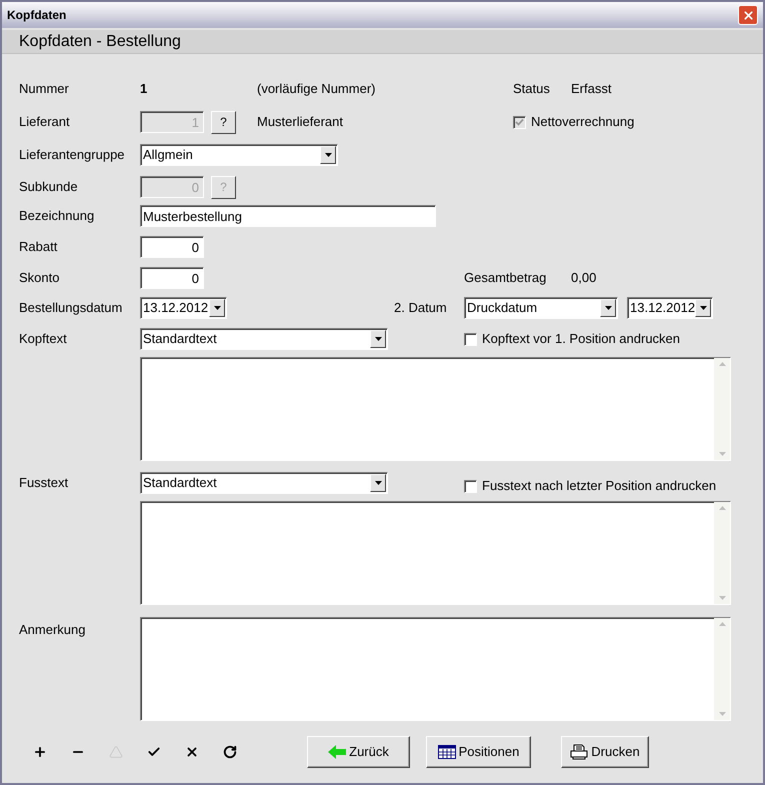 The height and width of the screenshot is (785, 765). Describe the element at coordinates (154, 752) in the screenshot. I see `check-icon` at that location.